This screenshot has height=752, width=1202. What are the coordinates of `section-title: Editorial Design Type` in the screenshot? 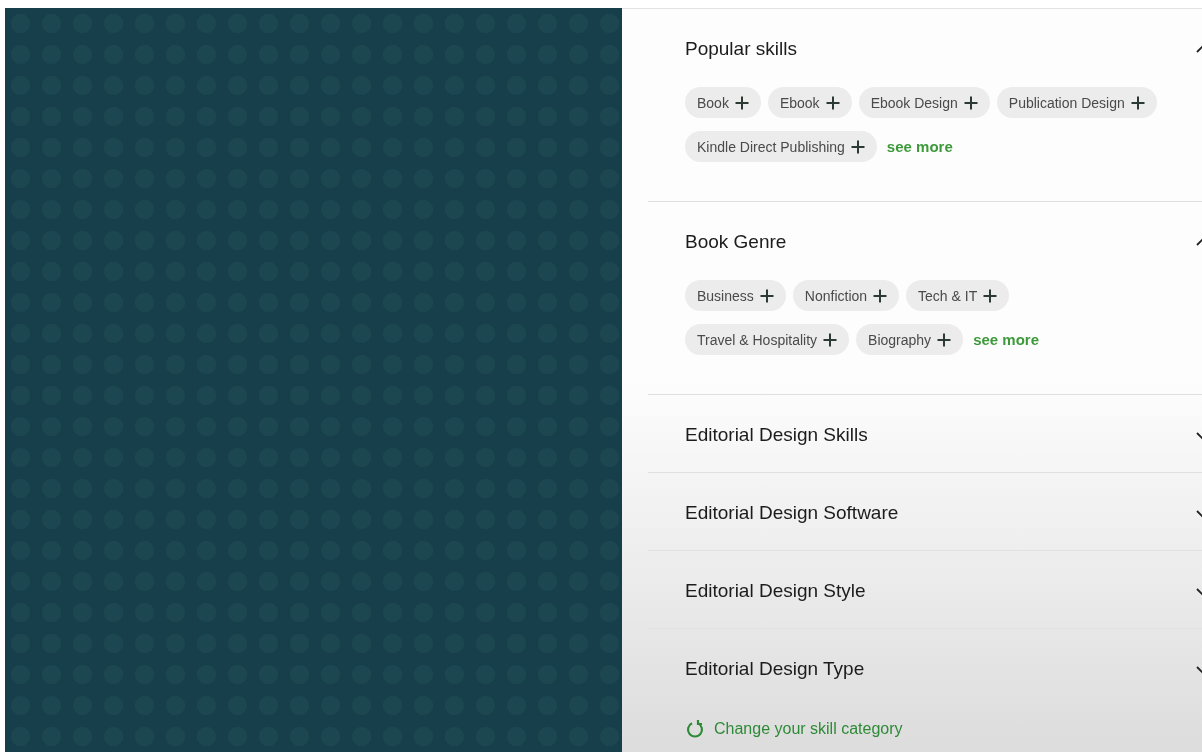 It's located at (775, 669).